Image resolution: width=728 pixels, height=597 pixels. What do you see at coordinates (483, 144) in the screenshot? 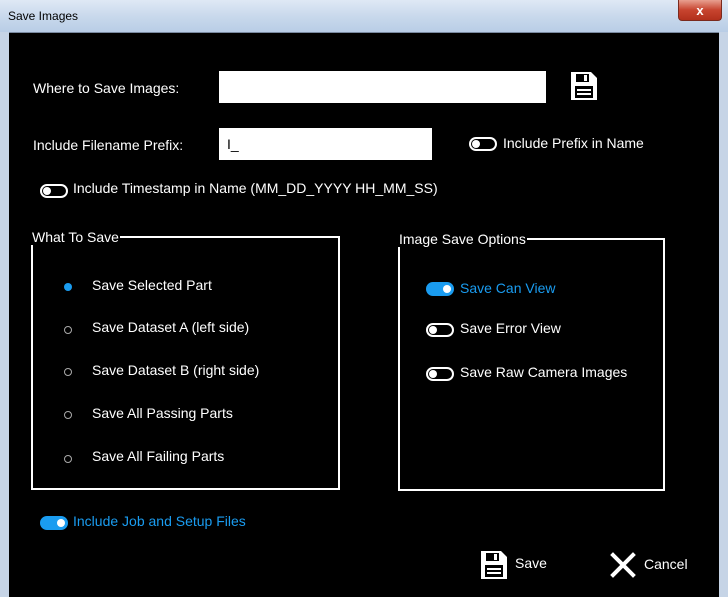
I see `include-prefix-toggle` at bounding box center [483, 144].